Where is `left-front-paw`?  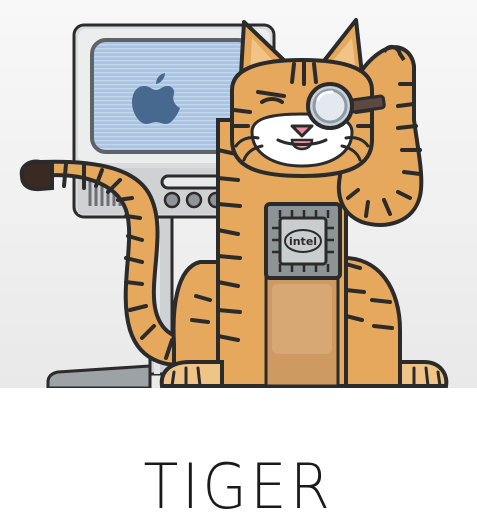
left-front-paw is located at coordinates (191, 374).